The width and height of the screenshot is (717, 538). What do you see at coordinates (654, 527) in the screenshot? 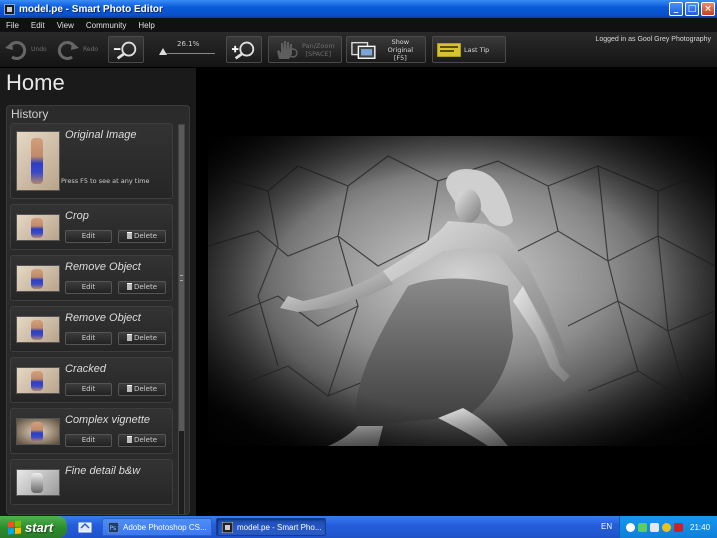
I see `volume-icon` at bounding box center [654, 527].